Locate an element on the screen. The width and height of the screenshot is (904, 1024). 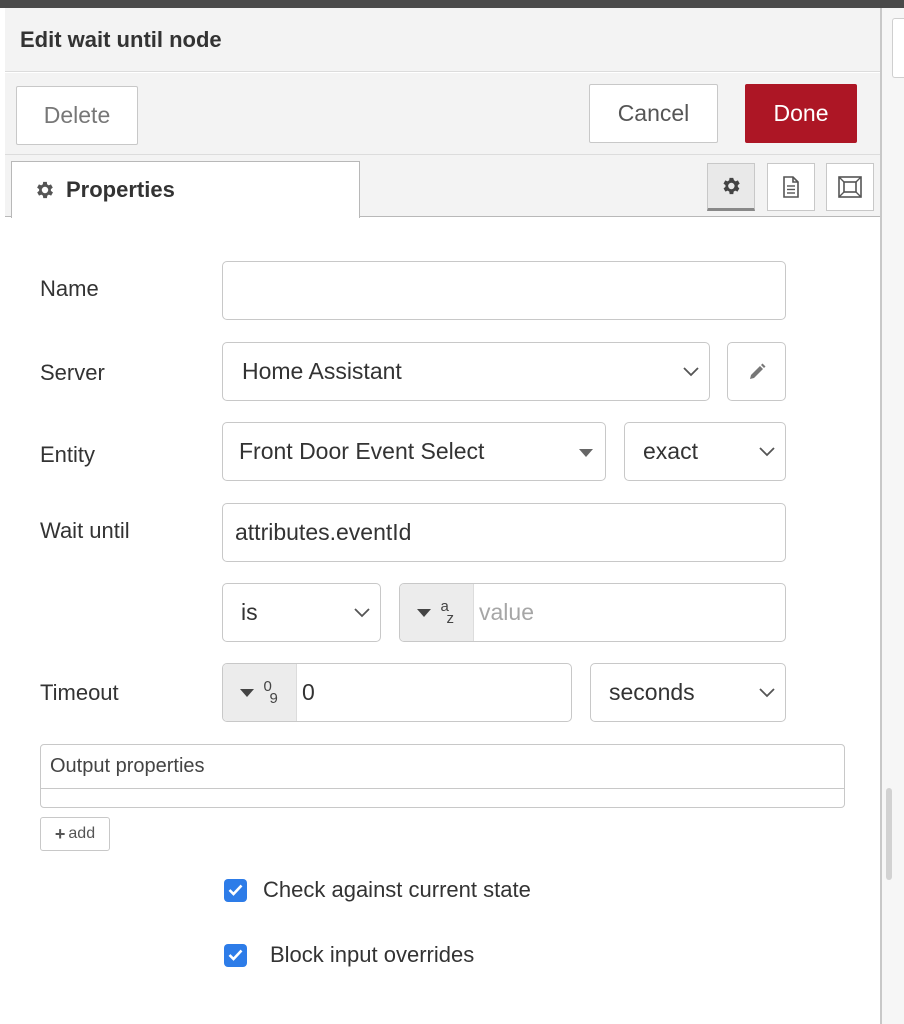
check-current-state-row: Check against current state is located at coordinates (377, 890).